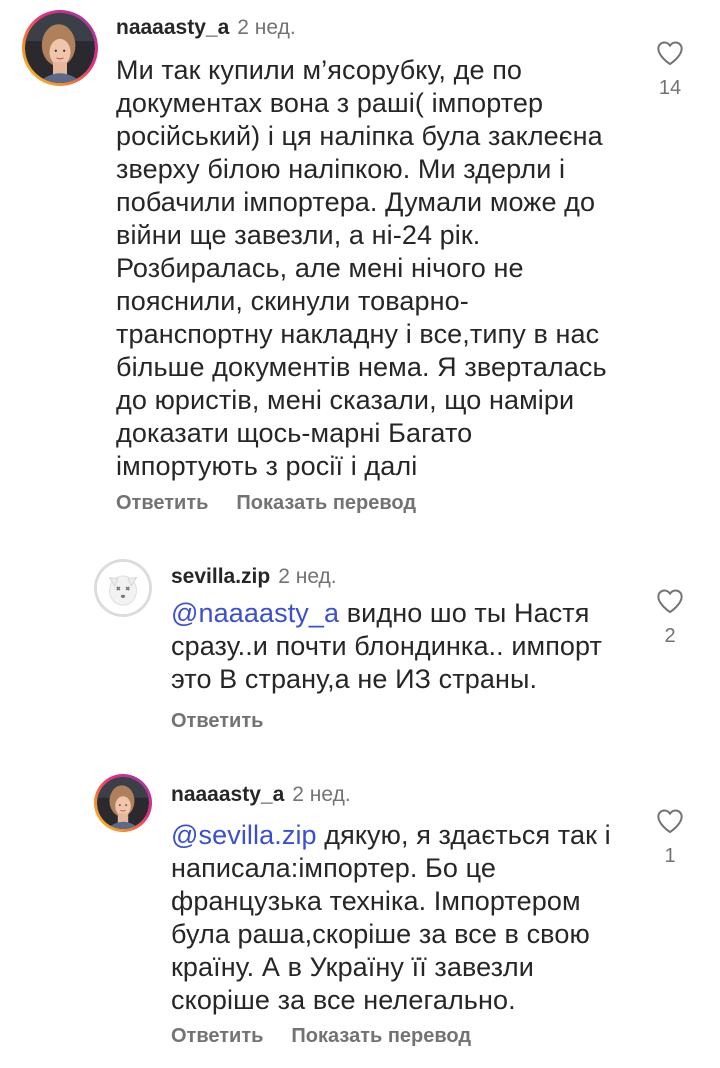 This screenshot has width=720, height=1068. I want to click on comment-username: sevilla.zip, so click(220, 576).